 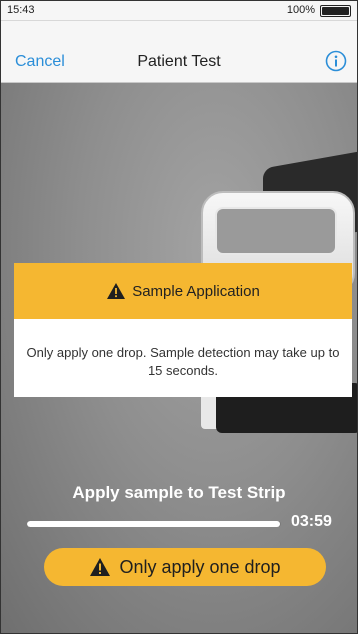 I want to click on status-bar: 15:43 100%, so click(x=179, y=11).